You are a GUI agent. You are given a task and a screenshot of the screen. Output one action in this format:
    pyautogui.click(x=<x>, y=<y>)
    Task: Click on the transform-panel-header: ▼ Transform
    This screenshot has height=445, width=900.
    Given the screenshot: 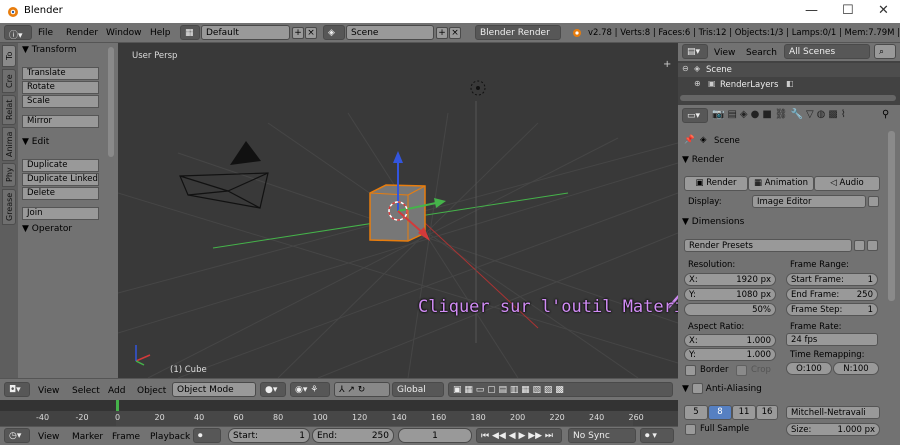 What is the action you would take?
    pyautogui.click(x=68, y=52)
    